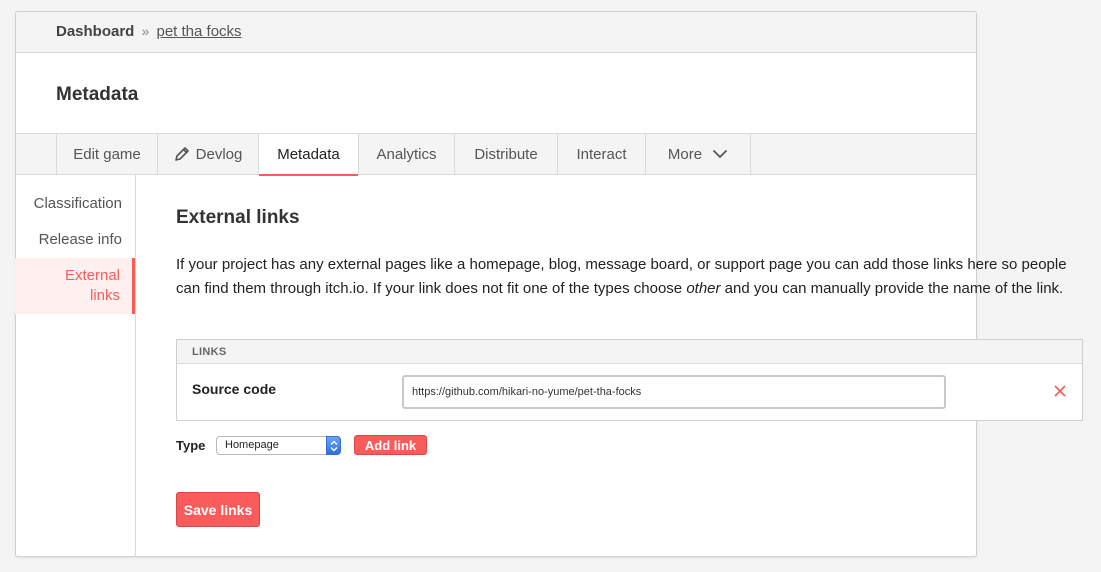 This screenshot has width=1101, height=572. I want to click on tab-edit-game: Edit game, so click(106, 154).